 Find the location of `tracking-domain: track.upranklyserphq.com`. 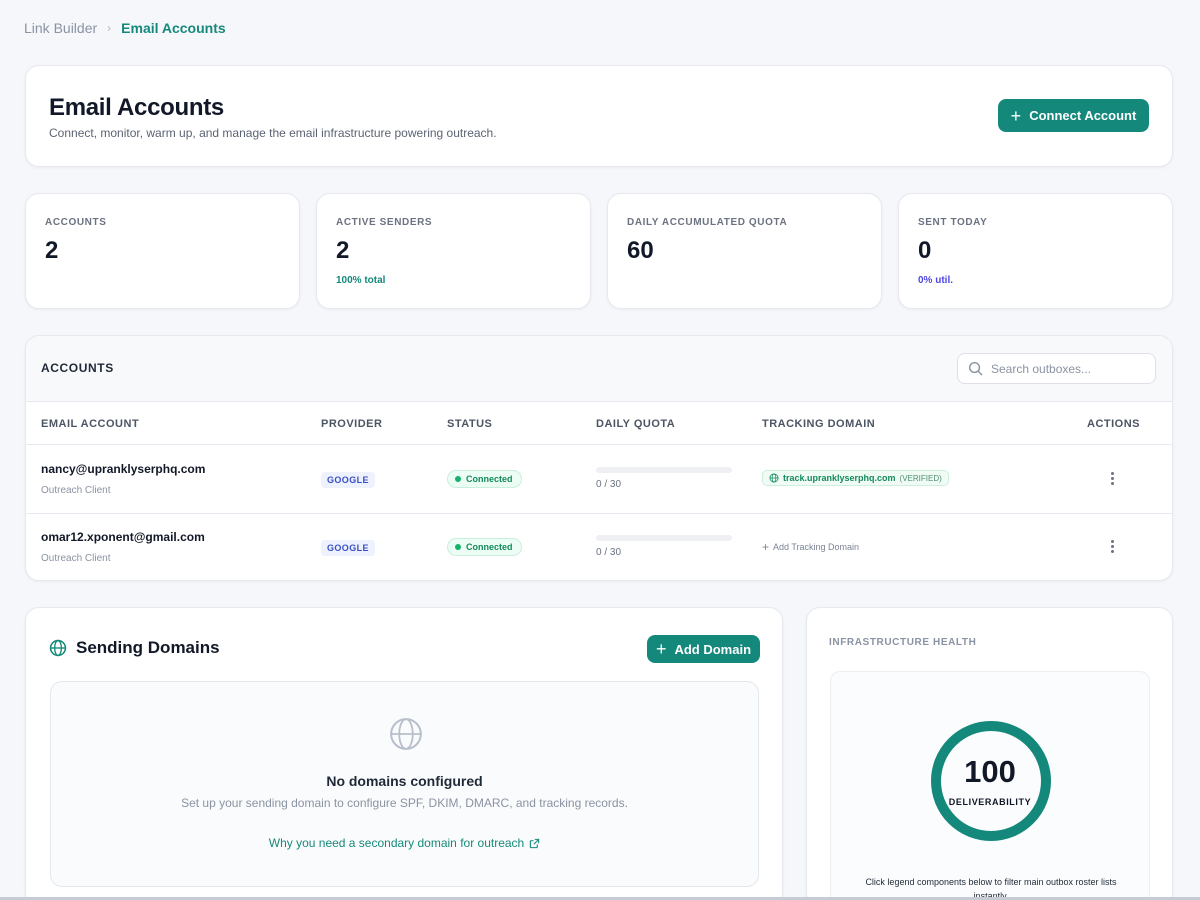

tracking-domain: track.upranklyserphq.com is located at coordinates (839, 478).